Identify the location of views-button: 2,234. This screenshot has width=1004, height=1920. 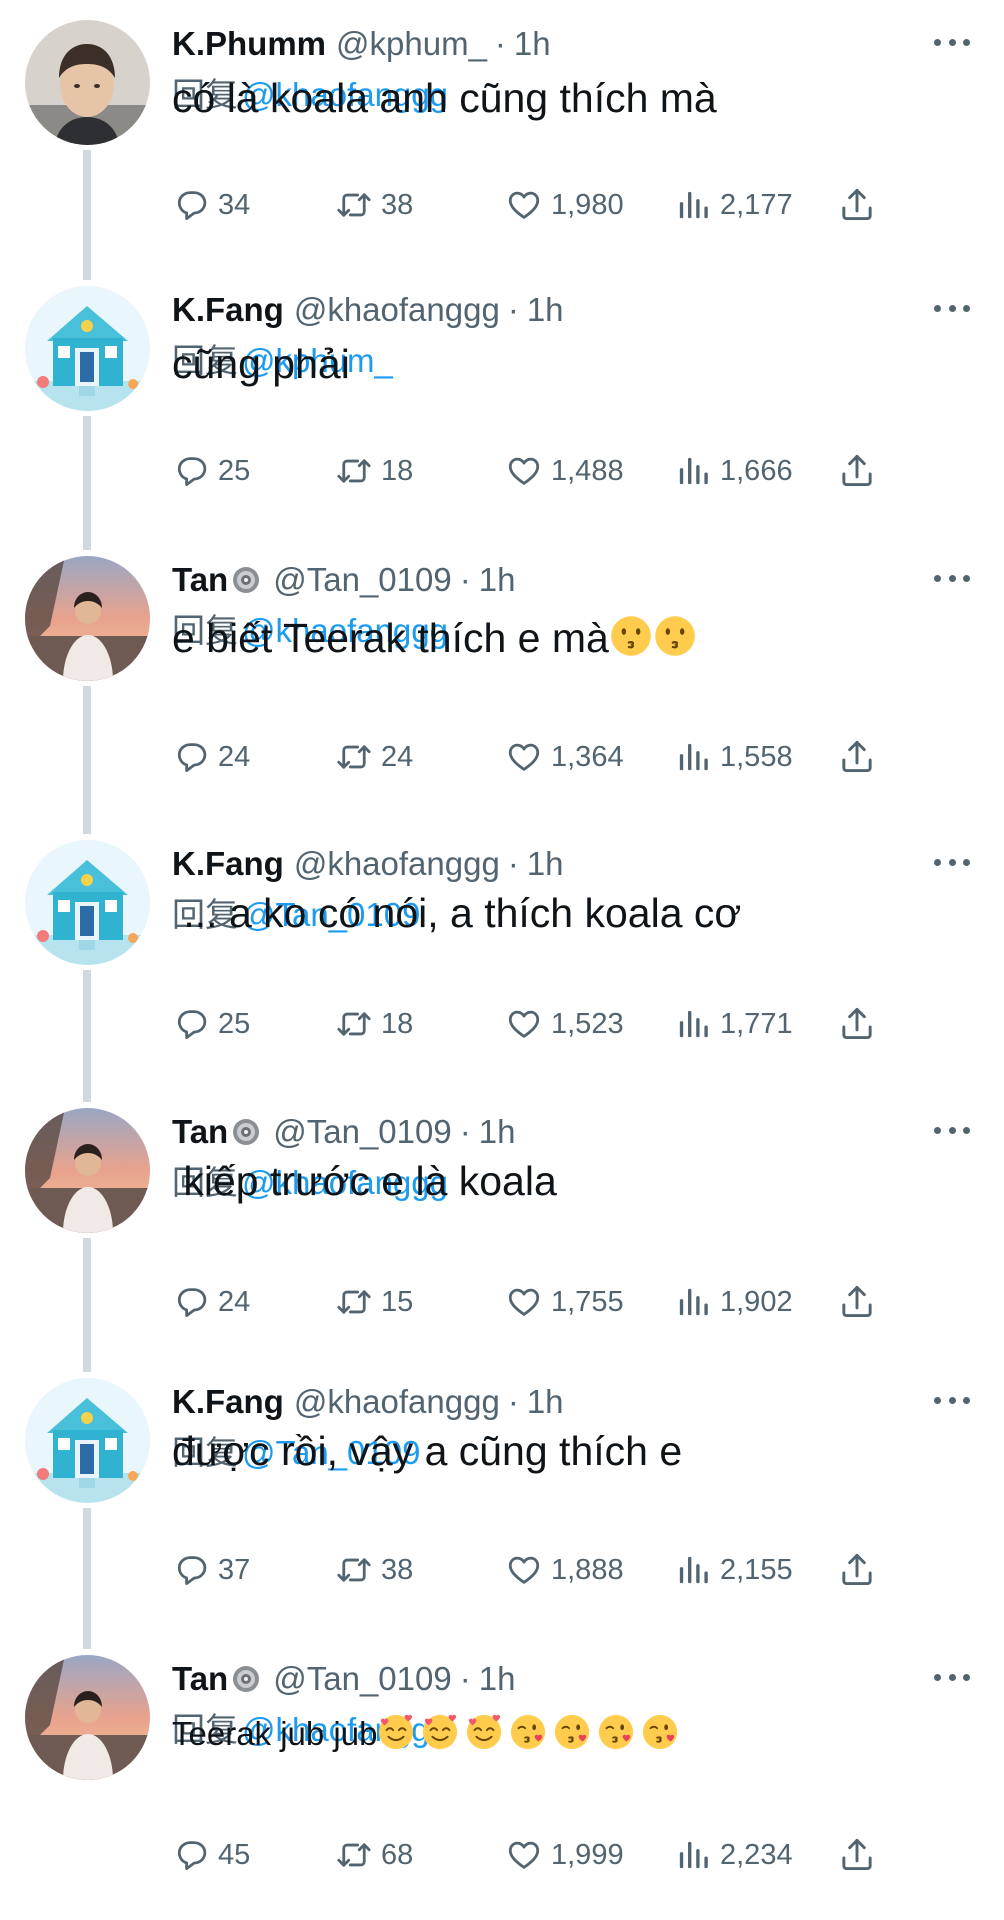
(733, 1855).